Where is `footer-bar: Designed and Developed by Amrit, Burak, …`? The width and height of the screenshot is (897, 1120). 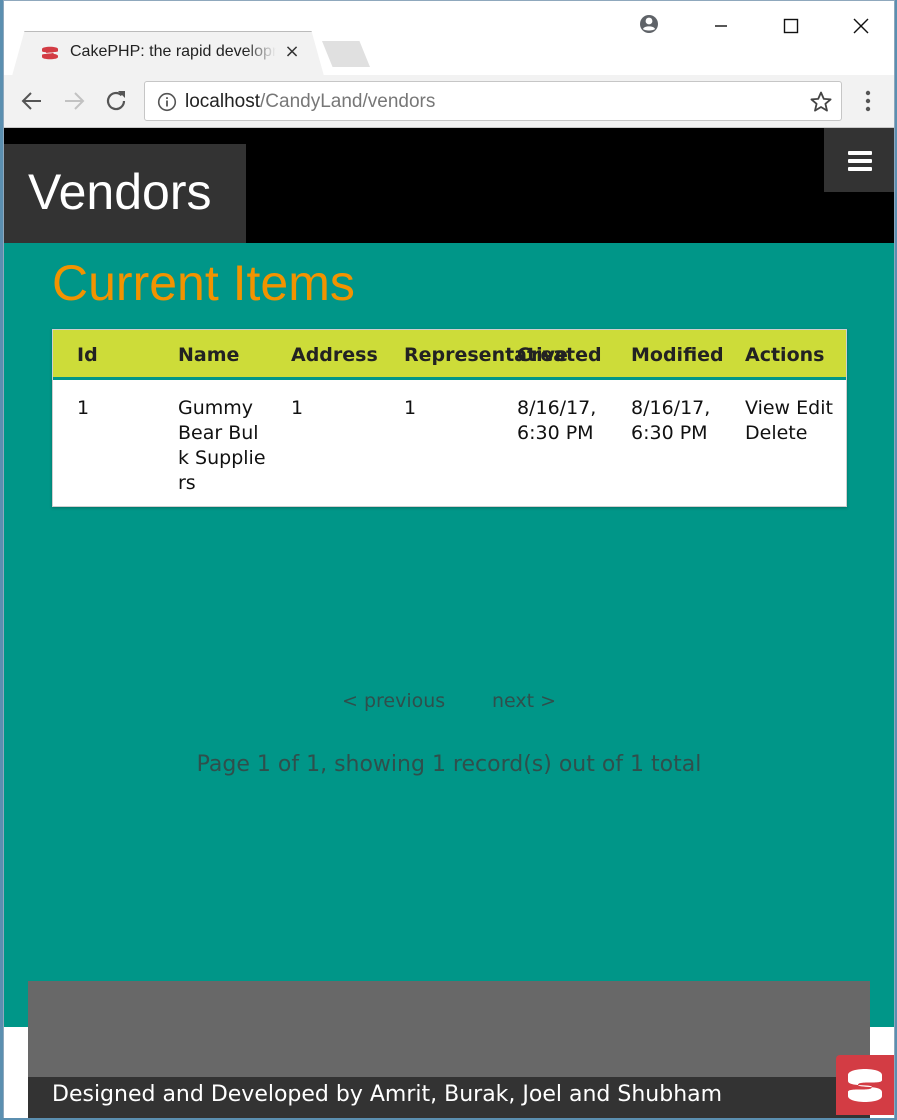
footer-bar: Designed and Developed by Amrit, Burak, … is located at coordinates (449, 1097).